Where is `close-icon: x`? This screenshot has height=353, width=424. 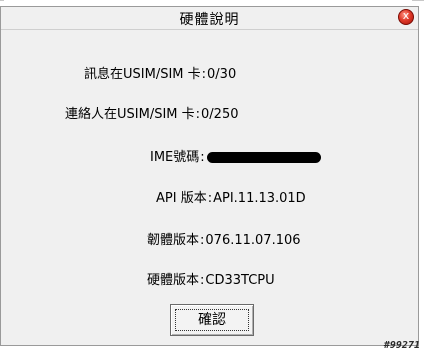 close-icon: x is located at coordinates (406, 15).